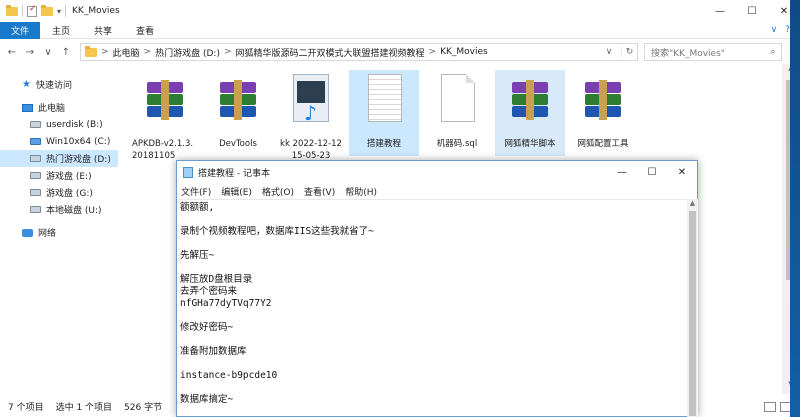 The width and height of the screenshot is (800, 417). Describe the element at coordinates (30, 52) in the screenshot. I see `forward-arrow-icon: →` at that location.